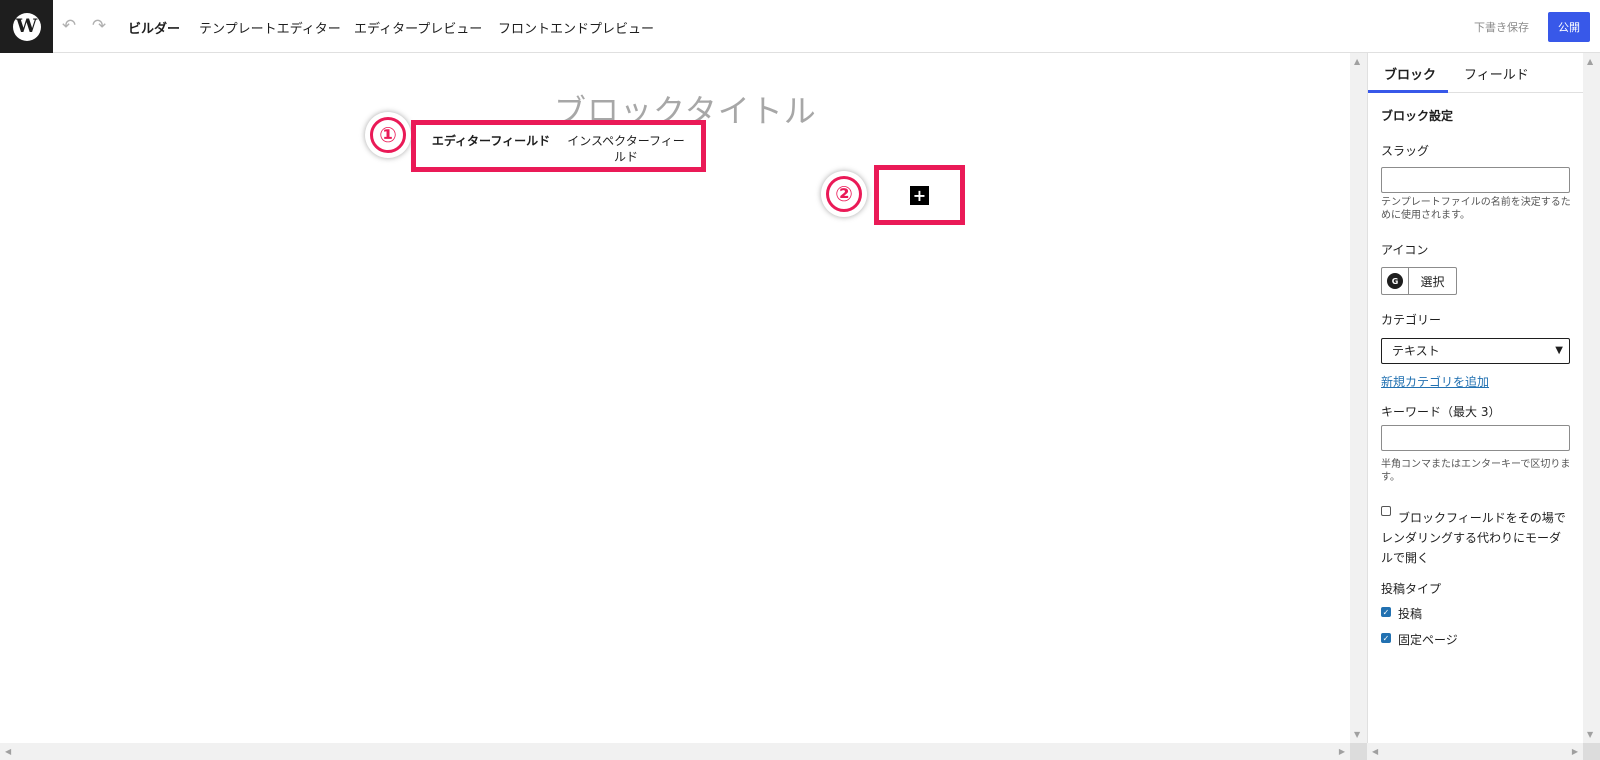  Describe the element at coordinates (1441, 412) in the screenshot. I see `keywords-label: キーワード（最大 3）` at that location.